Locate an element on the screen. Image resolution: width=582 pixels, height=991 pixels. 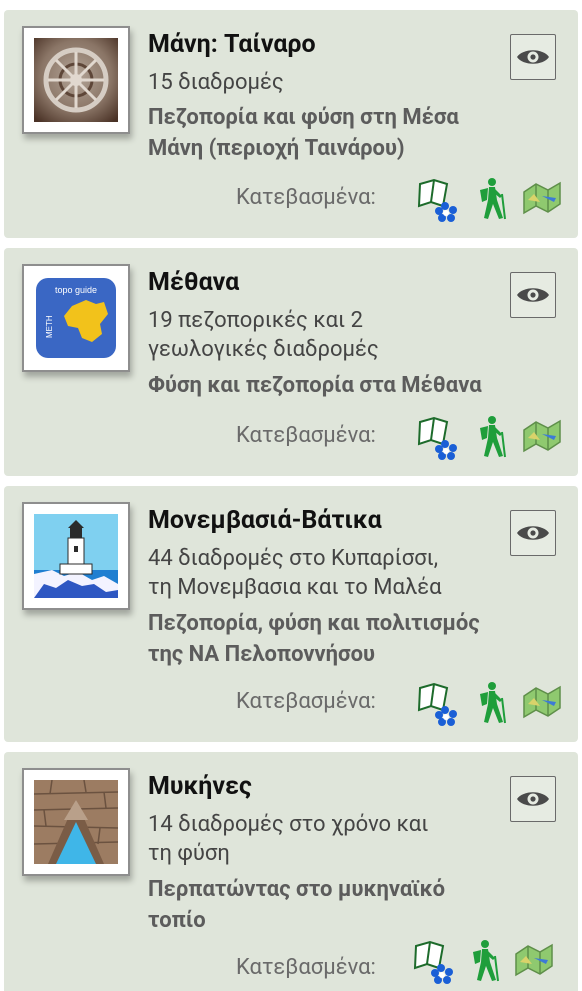
description-line: τοπίο is located at coordinates (177, 920).